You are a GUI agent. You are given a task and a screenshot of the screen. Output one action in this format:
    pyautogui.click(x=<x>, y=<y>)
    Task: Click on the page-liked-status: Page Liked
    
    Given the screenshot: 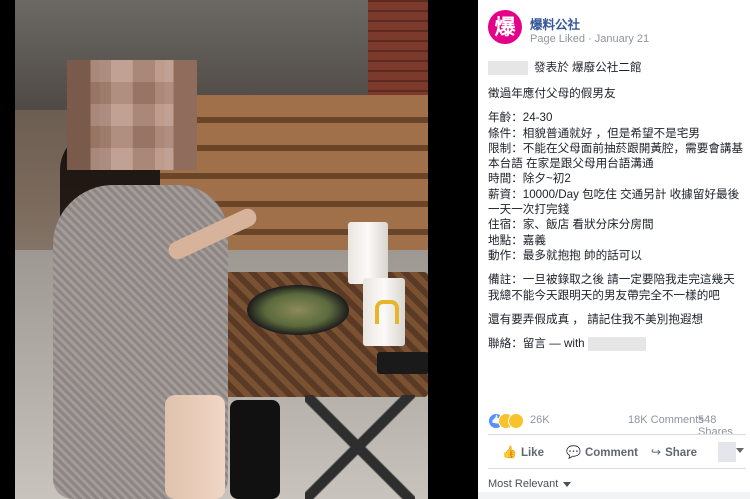 What is the action you would take?
    pyautogui.click(x=557, y=39)
    